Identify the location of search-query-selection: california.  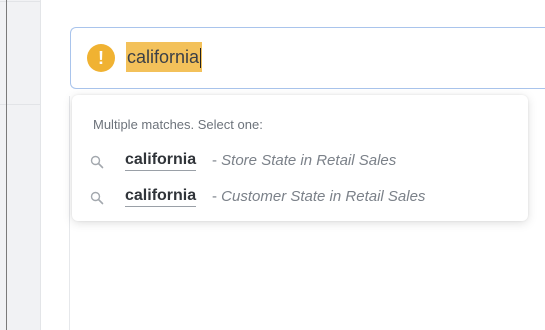
(164, 57).